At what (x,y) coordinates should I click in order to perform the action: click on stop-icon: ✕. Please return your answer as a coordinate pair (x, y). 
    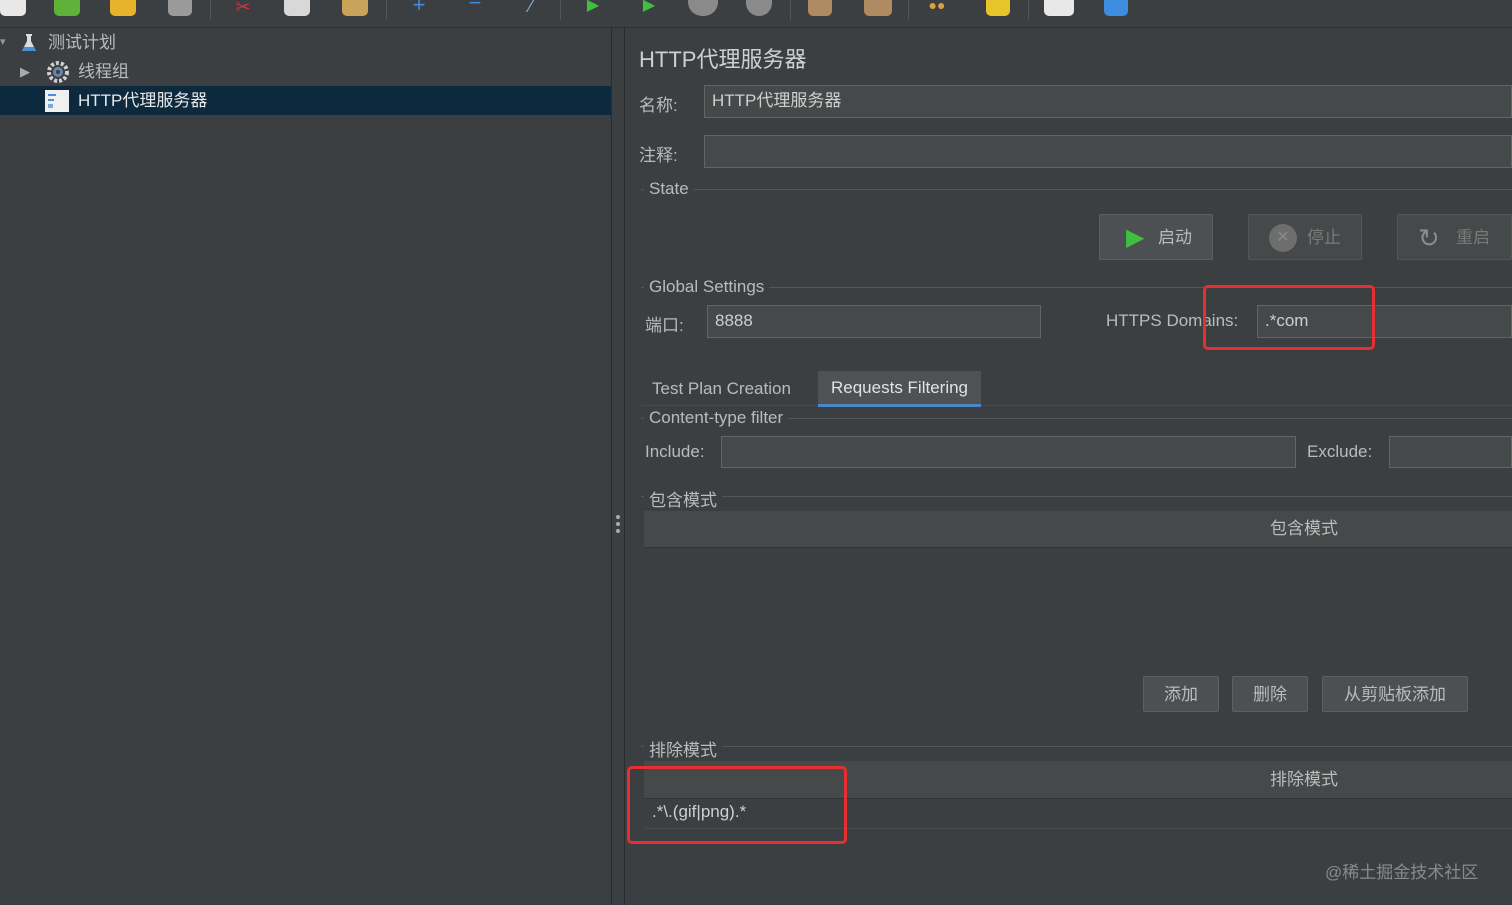
    Looking at the image, I should click on (1283, 238).